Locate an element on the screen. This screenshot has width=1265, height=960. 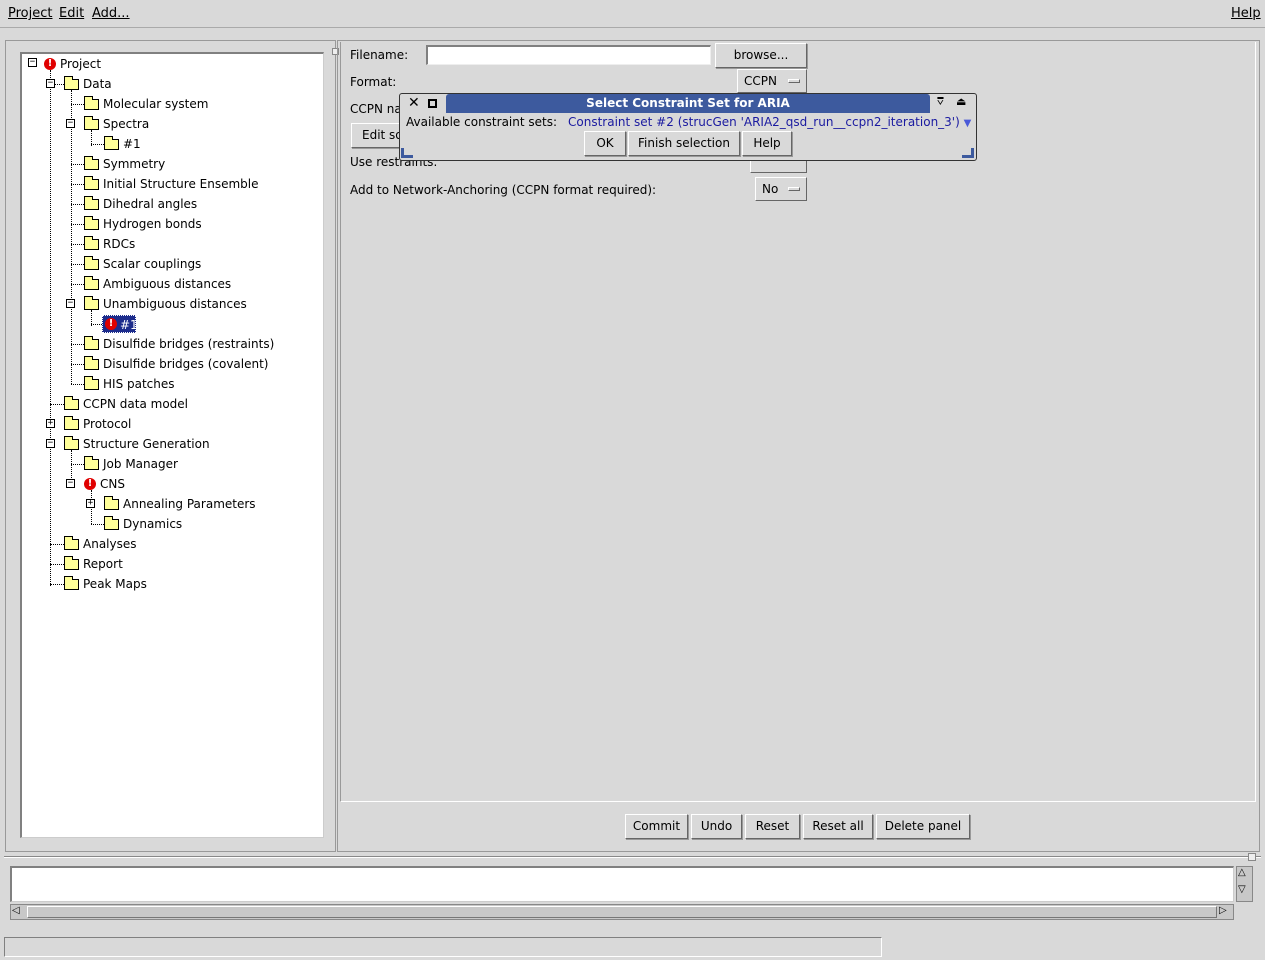
tree-item-job-manager: Job Manager is located at coordinates (140, 464).